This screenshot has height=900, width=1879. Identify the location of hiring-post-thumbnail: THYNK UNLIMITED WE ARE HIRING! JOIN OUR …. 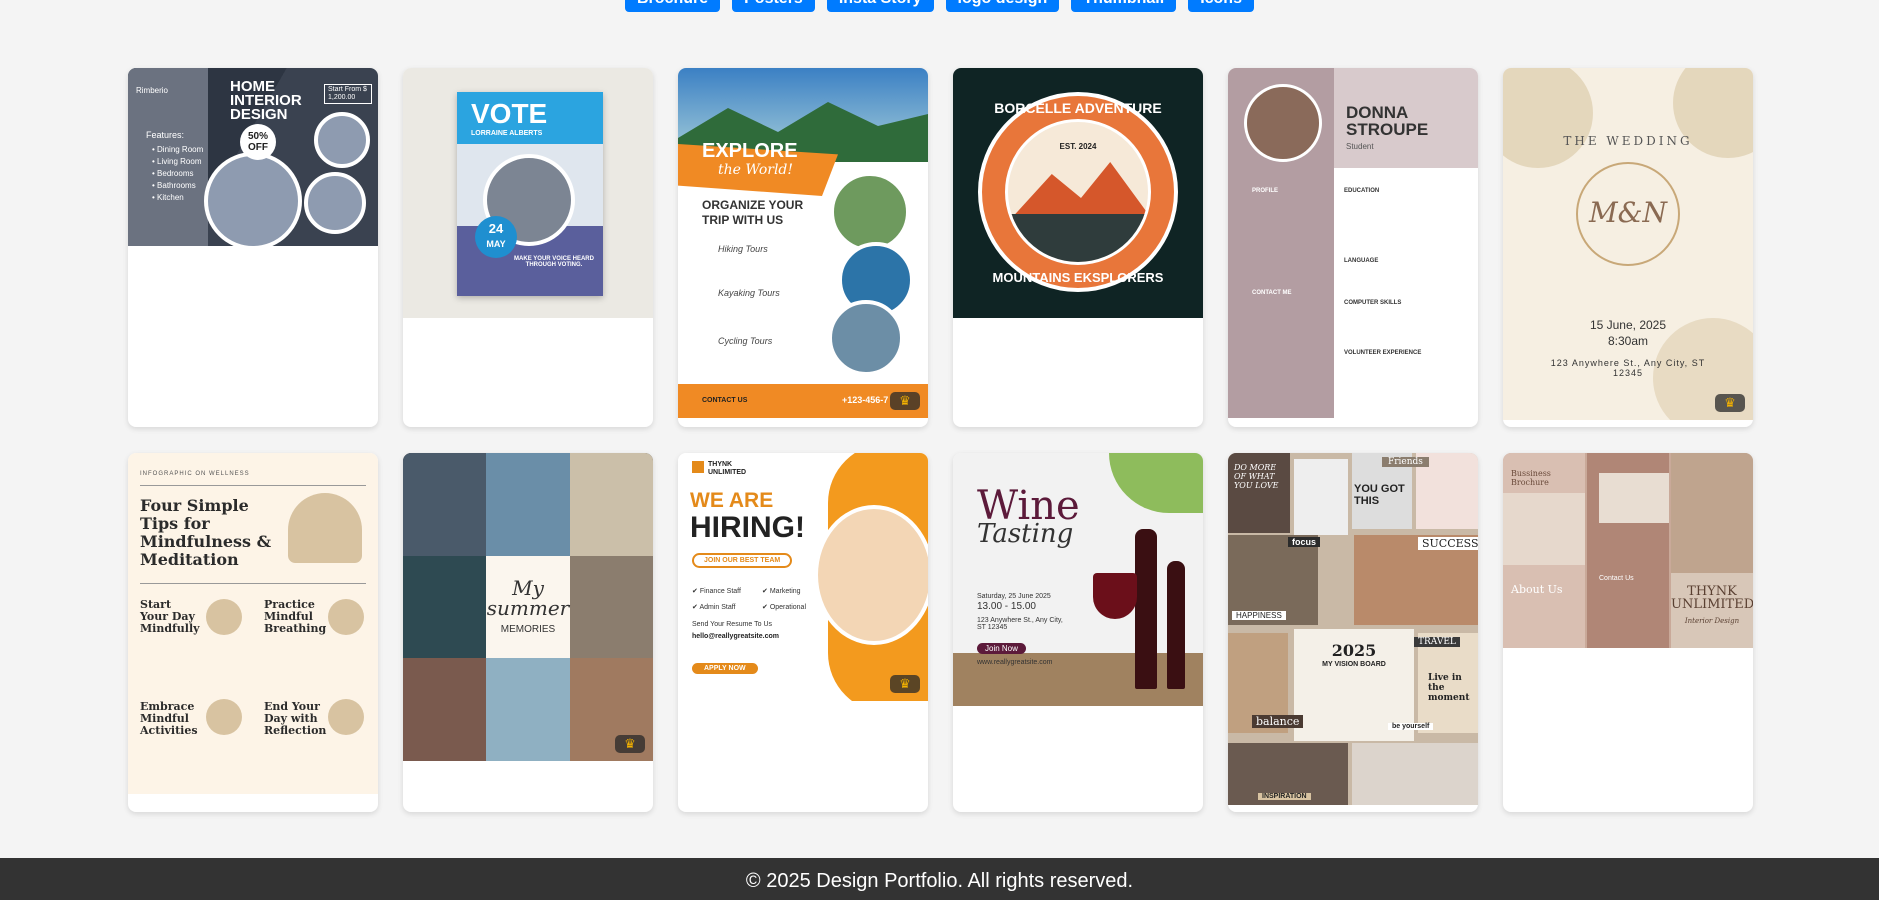
(803, 577).